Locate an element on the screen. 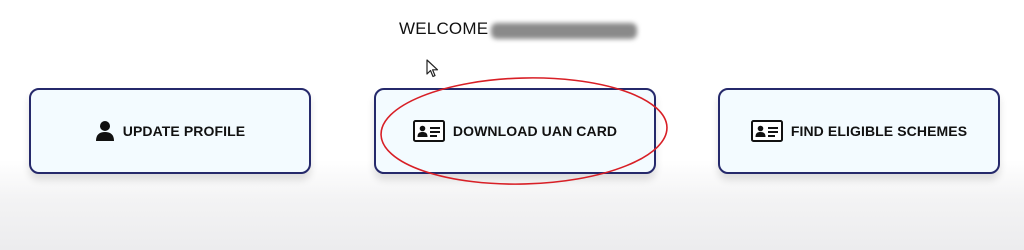 This screenshot has width=1024, height=250. redacted-username is located at coordinates (564, 31).